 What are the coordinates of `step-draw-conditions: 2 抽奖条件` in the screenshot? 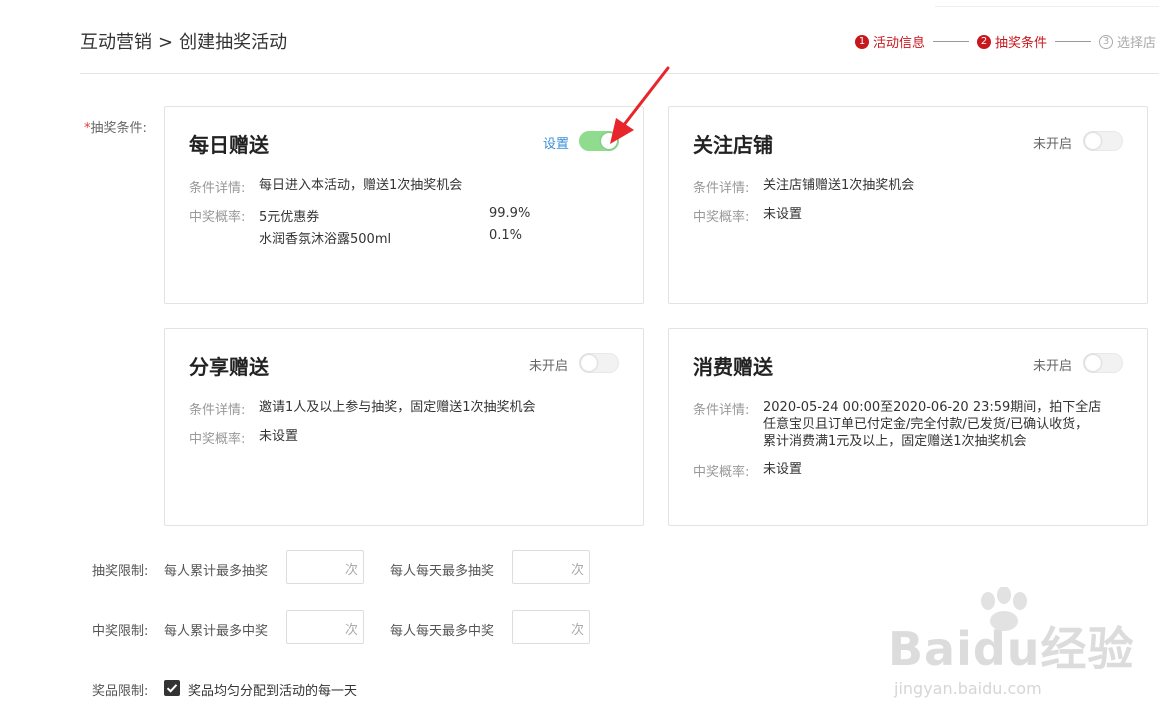 It's located at (1012, 41).